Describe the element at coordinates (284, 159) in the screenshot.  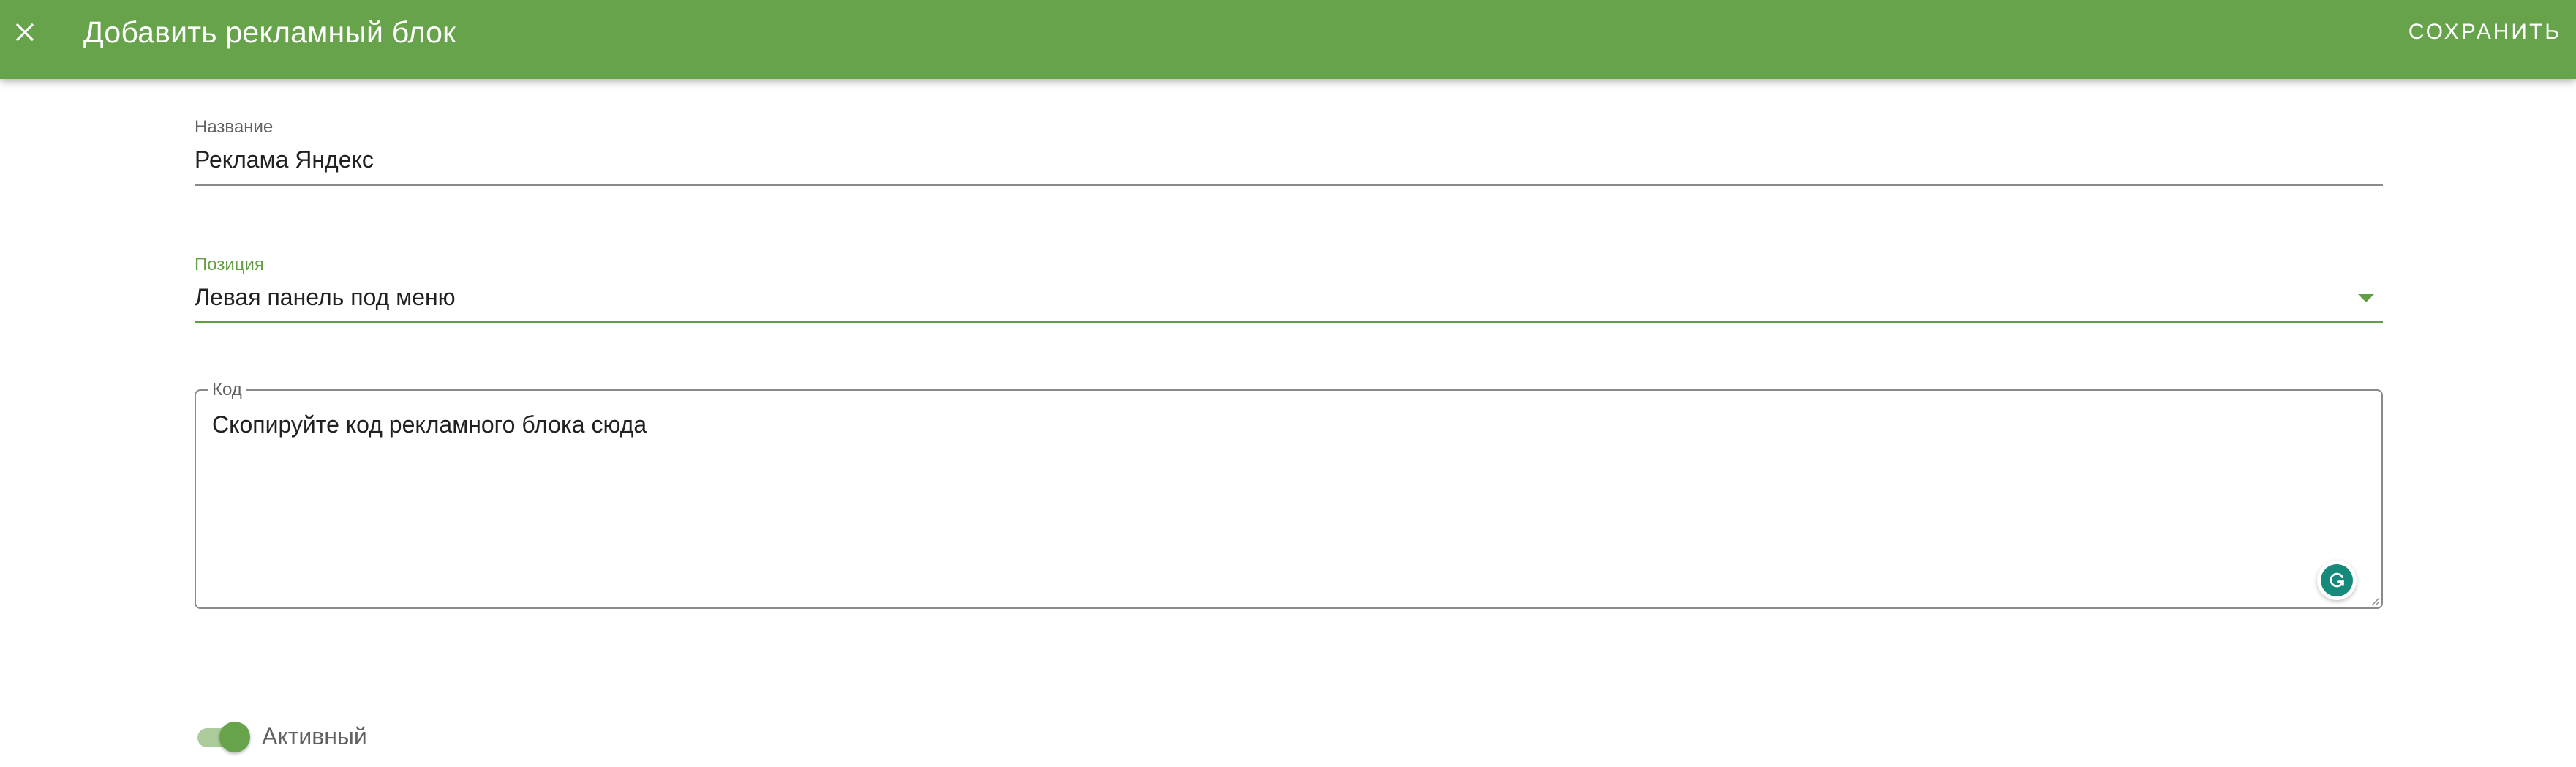
I see `name-input: Реклама Яндекс` at that location.